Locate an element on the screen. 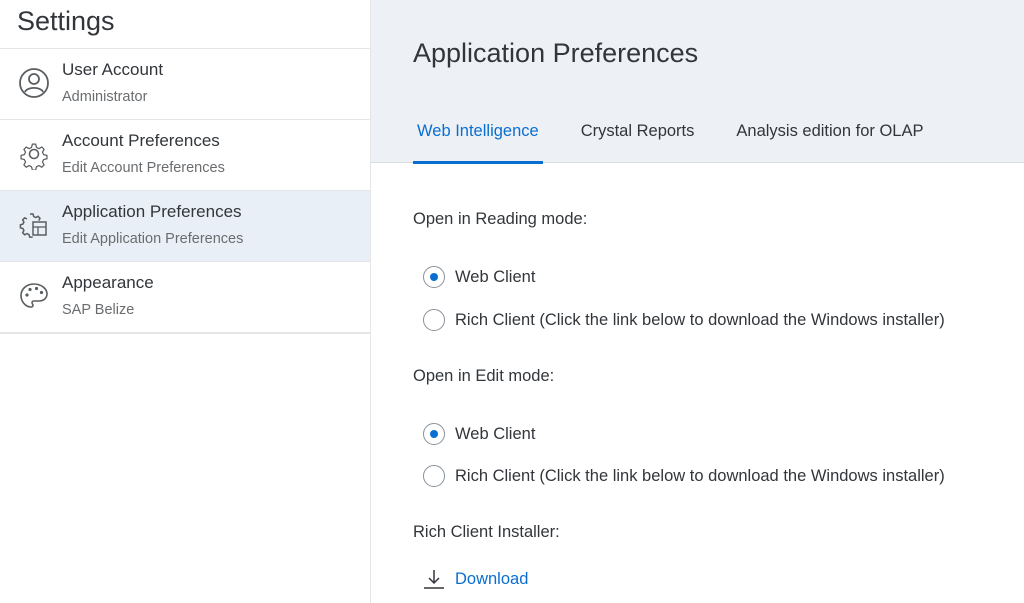 Image resolution: width=1024 pixels, height=603 pixels. sidebar-title: Settings is located at coordinates (66, 21).